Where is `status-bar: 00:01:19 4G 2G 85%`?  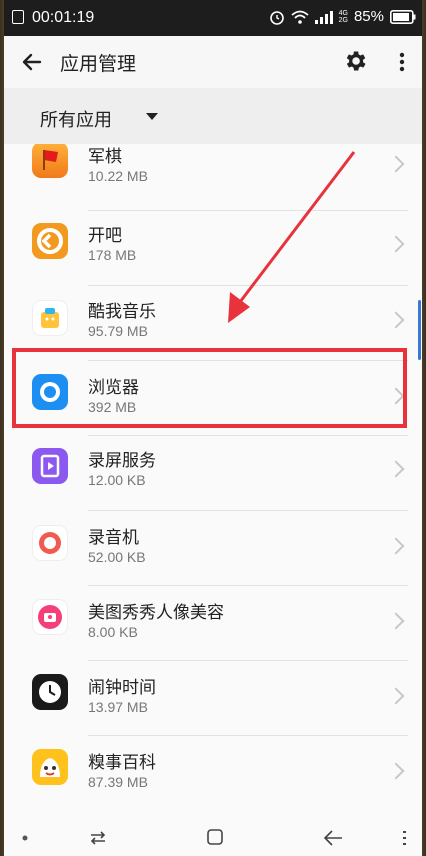 status-bar: 00:01:19 4G 2G 85% is located at coordinates (213, 18).